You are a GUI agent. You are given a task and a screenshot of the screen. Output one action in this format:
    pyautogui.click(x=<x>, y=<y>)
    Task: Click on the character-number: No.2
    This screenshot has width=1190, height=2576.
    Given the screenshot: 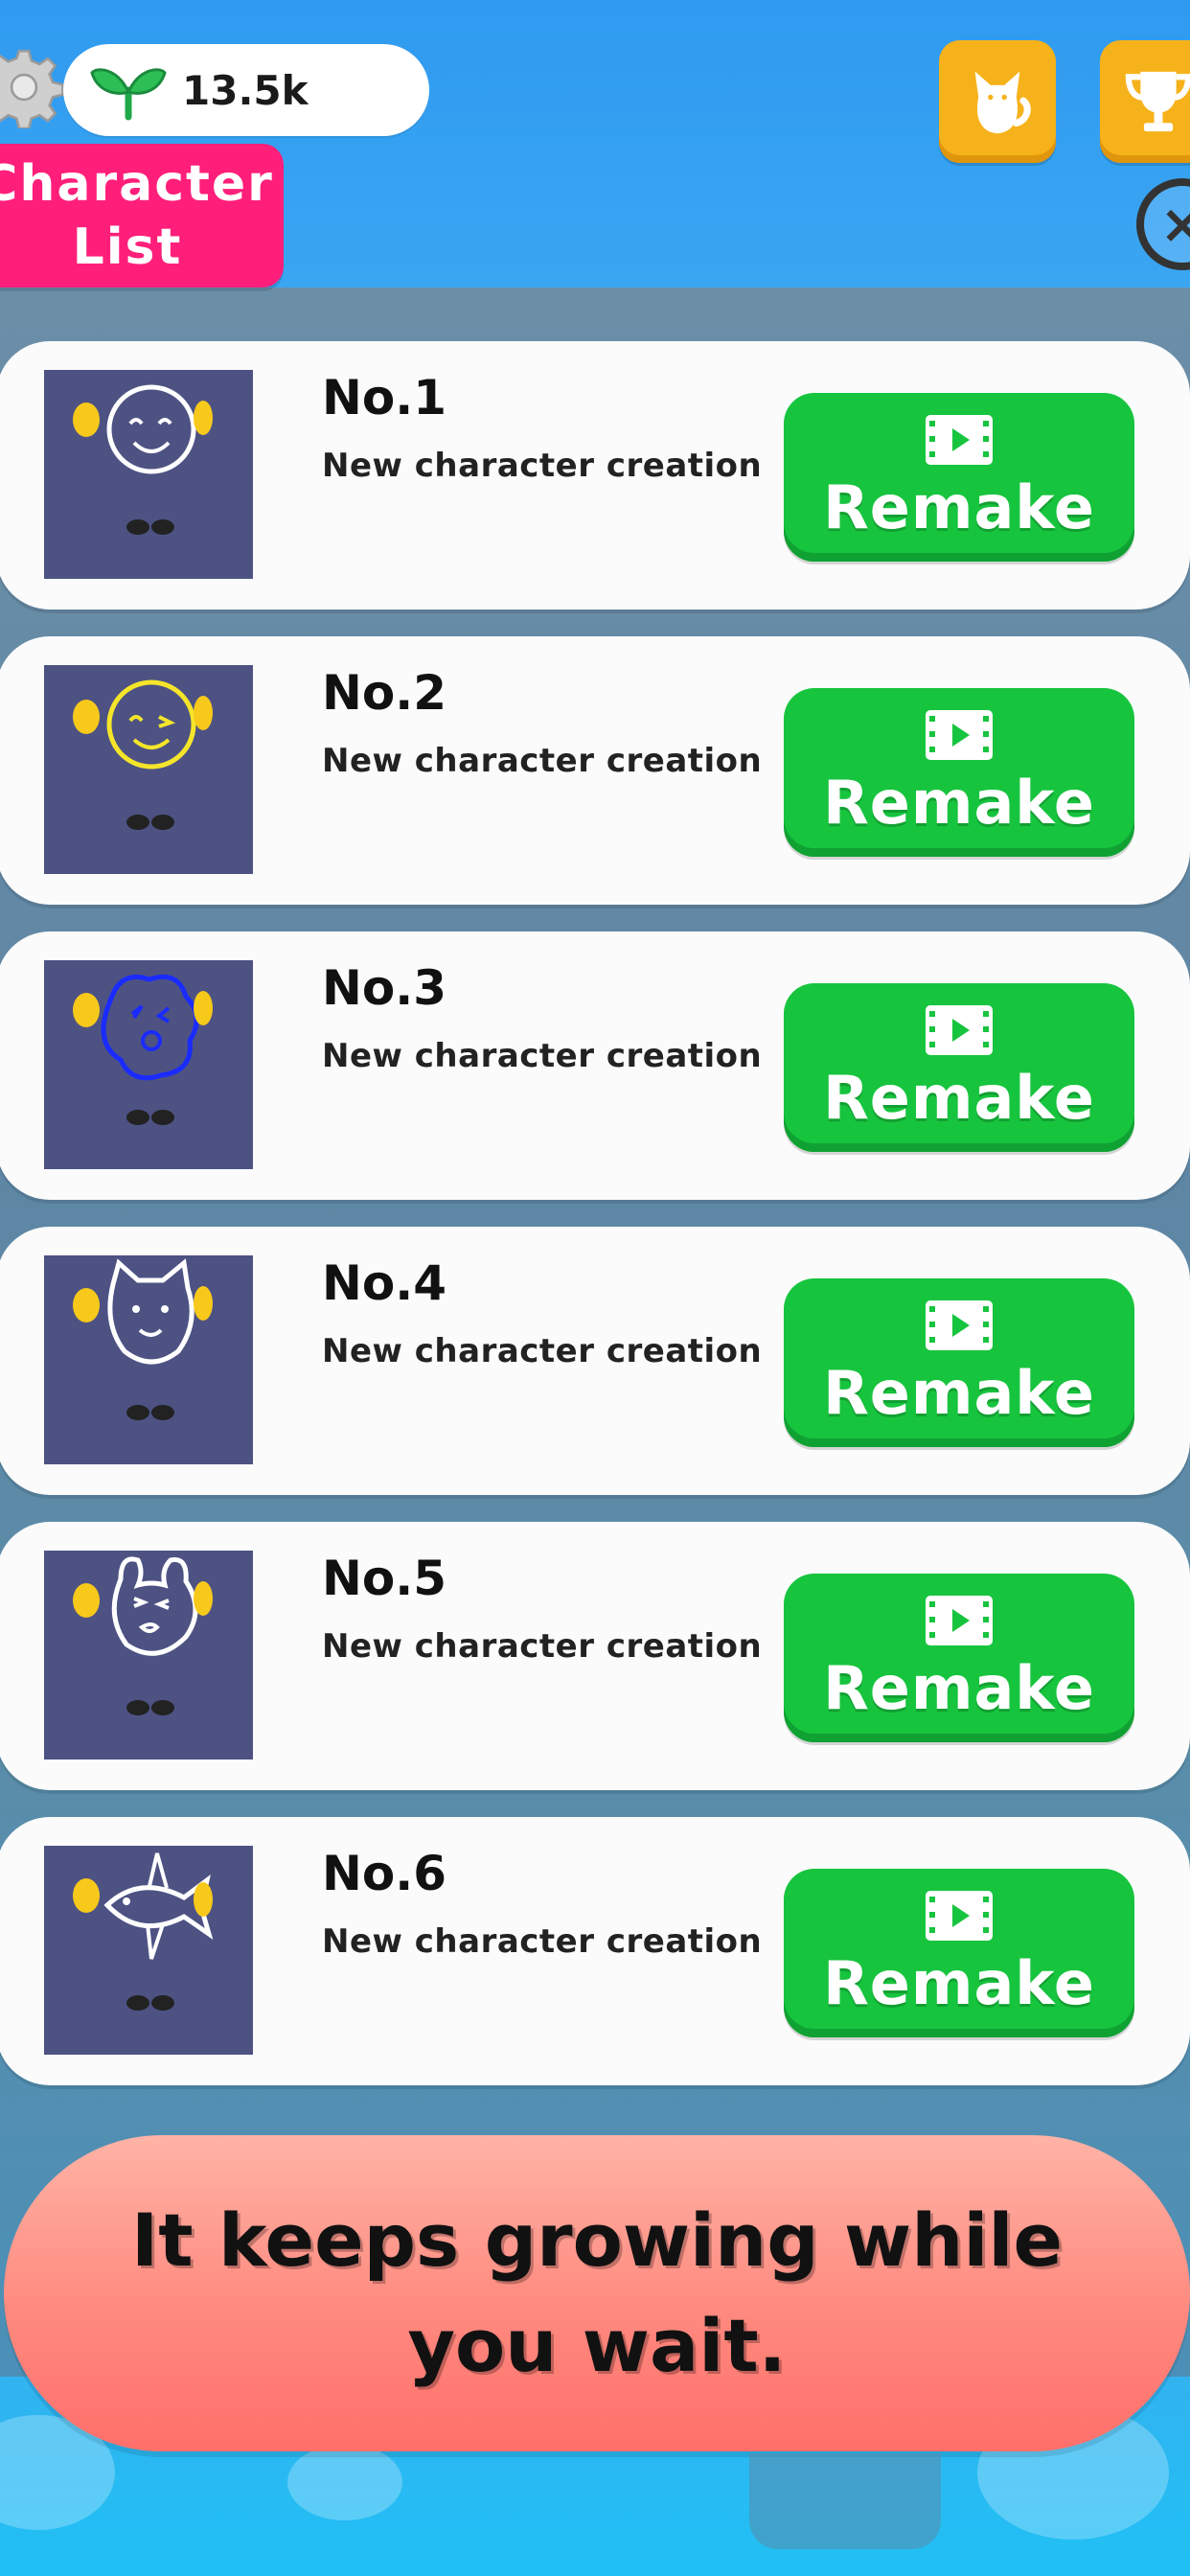 What is the action you would take?
    pyautogui.click(x=384, y=693)
    